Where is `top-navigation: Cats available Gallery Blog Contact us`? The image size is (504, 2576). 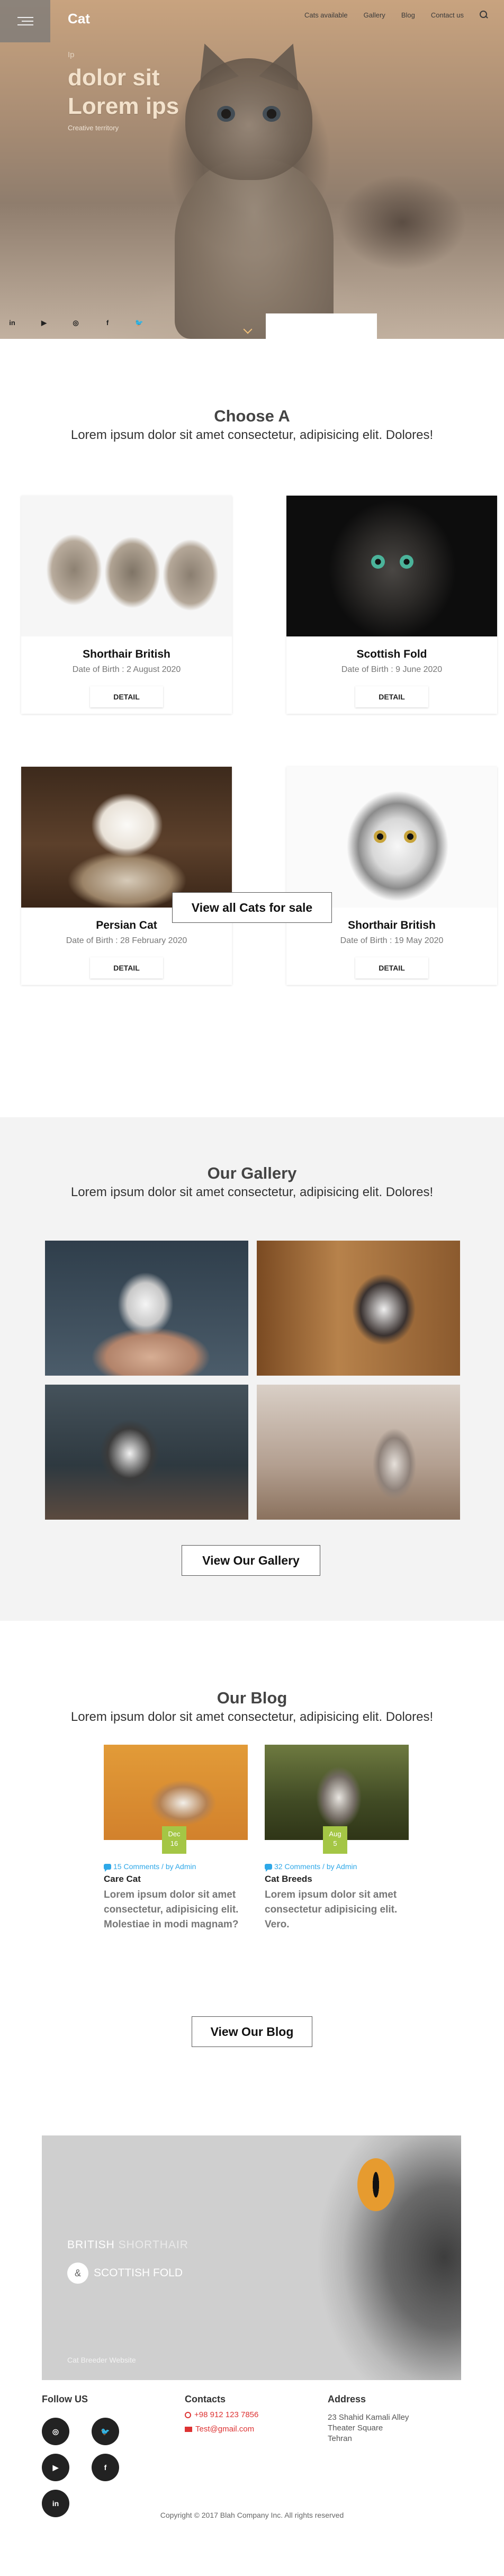
top-navigation: Cats available Gallery Blog Contact us is located at coordinates (396, 15).